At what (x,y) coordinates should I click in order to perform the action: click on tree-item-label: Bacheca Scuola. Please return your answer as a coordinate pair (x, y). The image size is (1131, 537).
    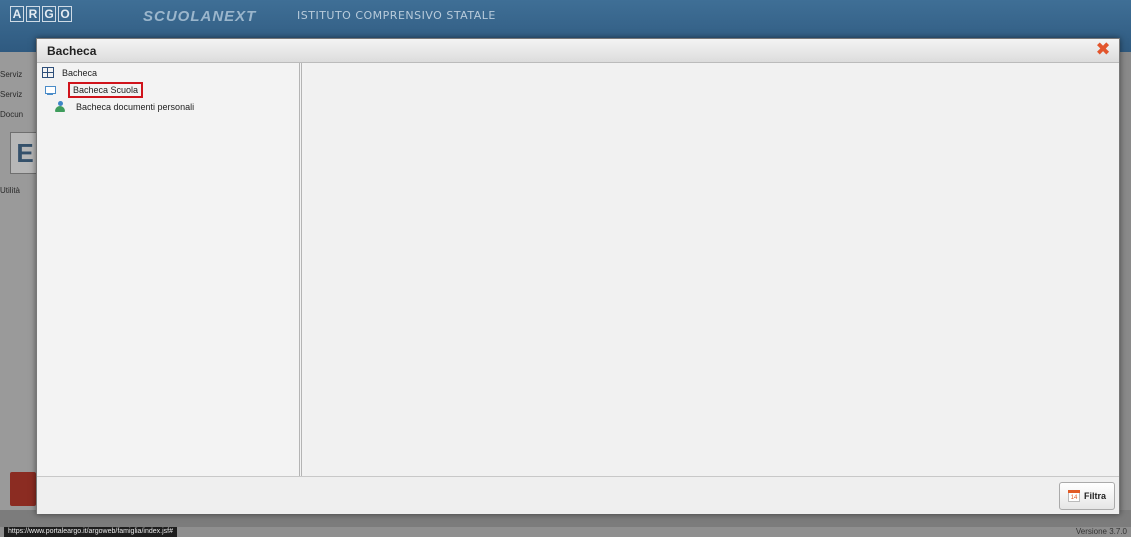
    Looking at the image, I should click on (105, 90).